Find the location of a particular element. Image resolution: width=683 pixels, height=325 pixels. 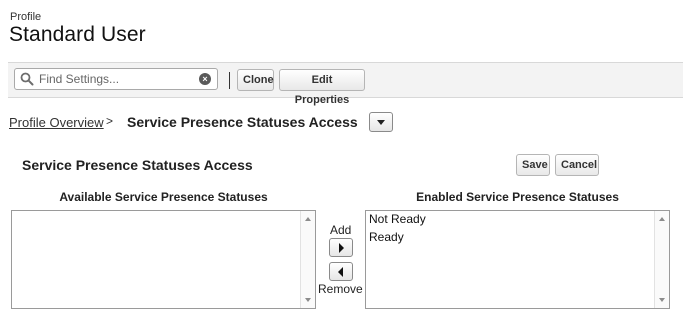

profile-label: Profile is located at coordinates (26, 17).